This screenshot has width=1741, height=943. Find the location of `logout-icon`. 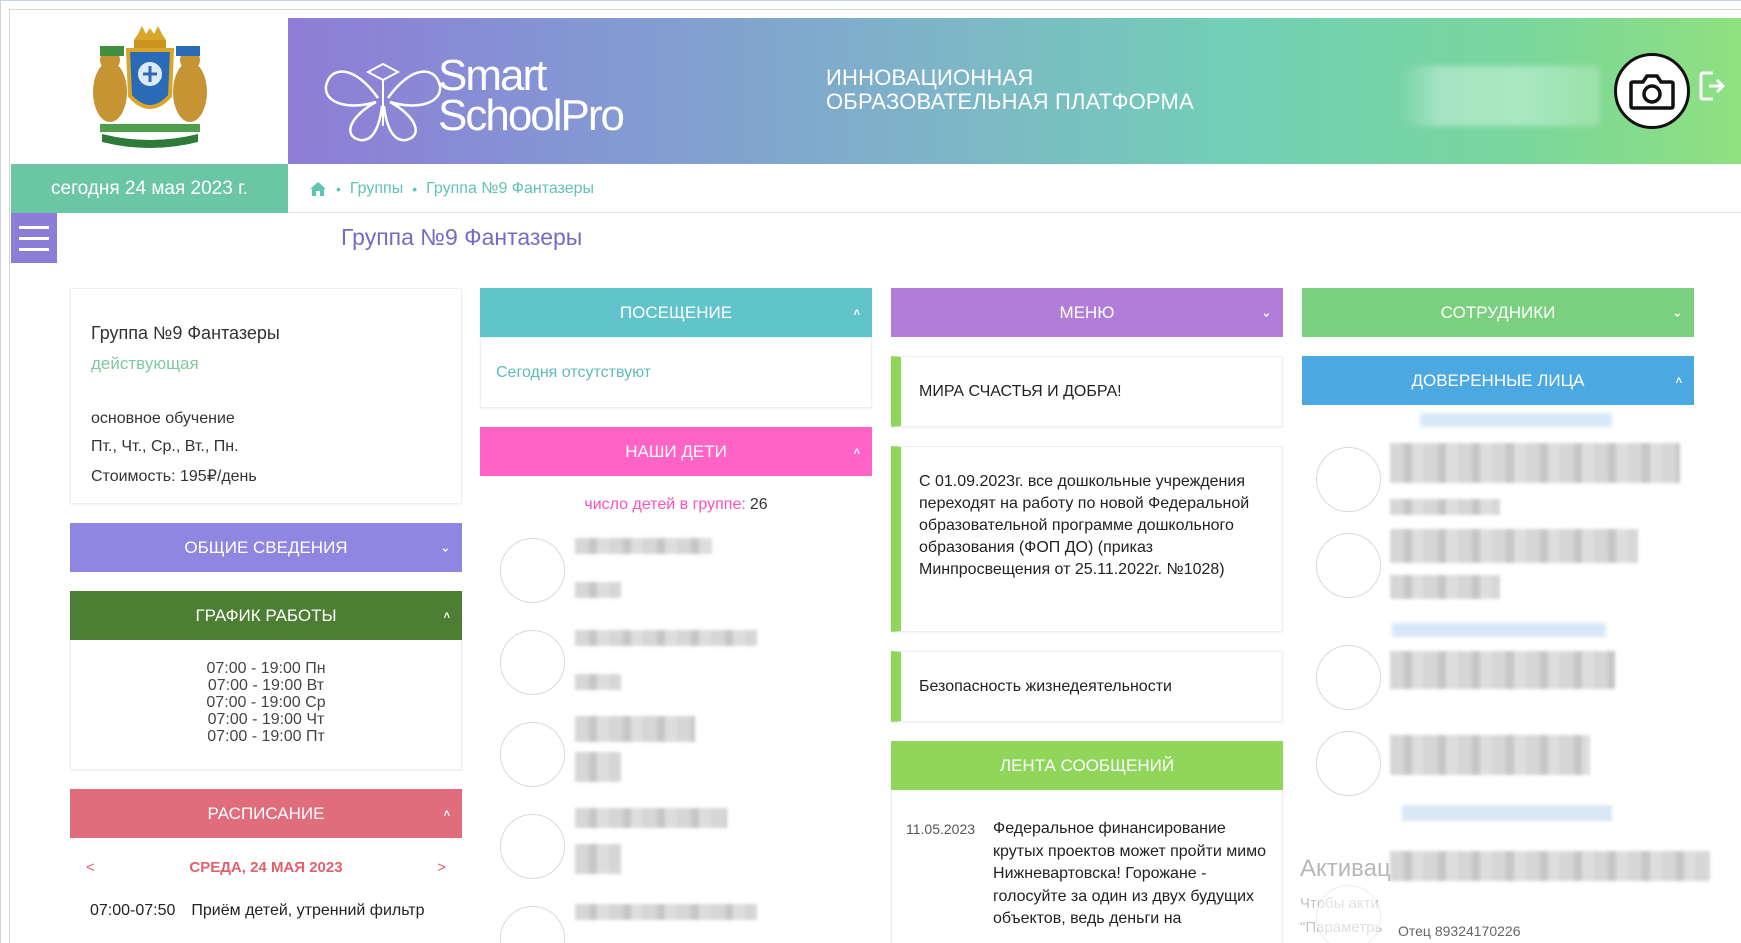

logout-icon is located at coordinates (1712, 86).